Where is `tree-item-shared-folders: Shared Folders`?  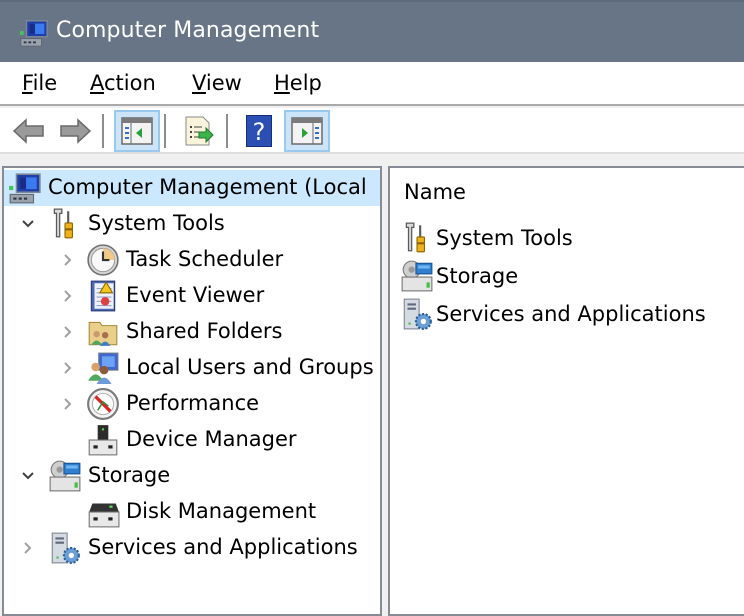 tree-item-shared-folders: Shared Folders is located at coordinates (192, 332).